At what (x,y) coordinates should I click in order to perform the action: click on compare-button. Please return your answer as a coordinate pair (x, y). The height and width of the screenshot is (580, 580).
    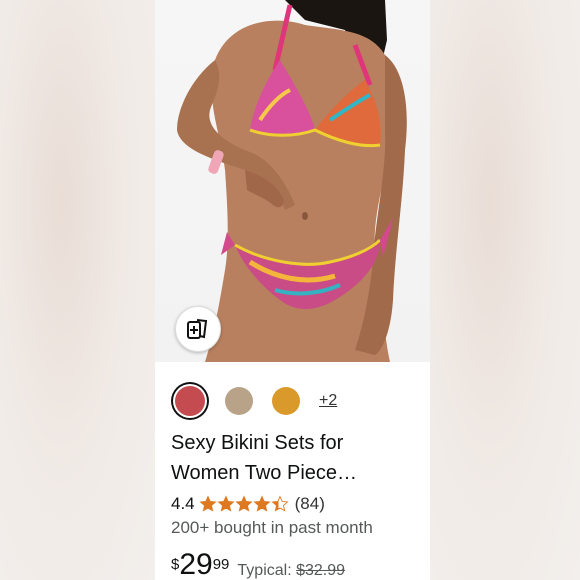
    Looking at the image, I should click on (198, 329).